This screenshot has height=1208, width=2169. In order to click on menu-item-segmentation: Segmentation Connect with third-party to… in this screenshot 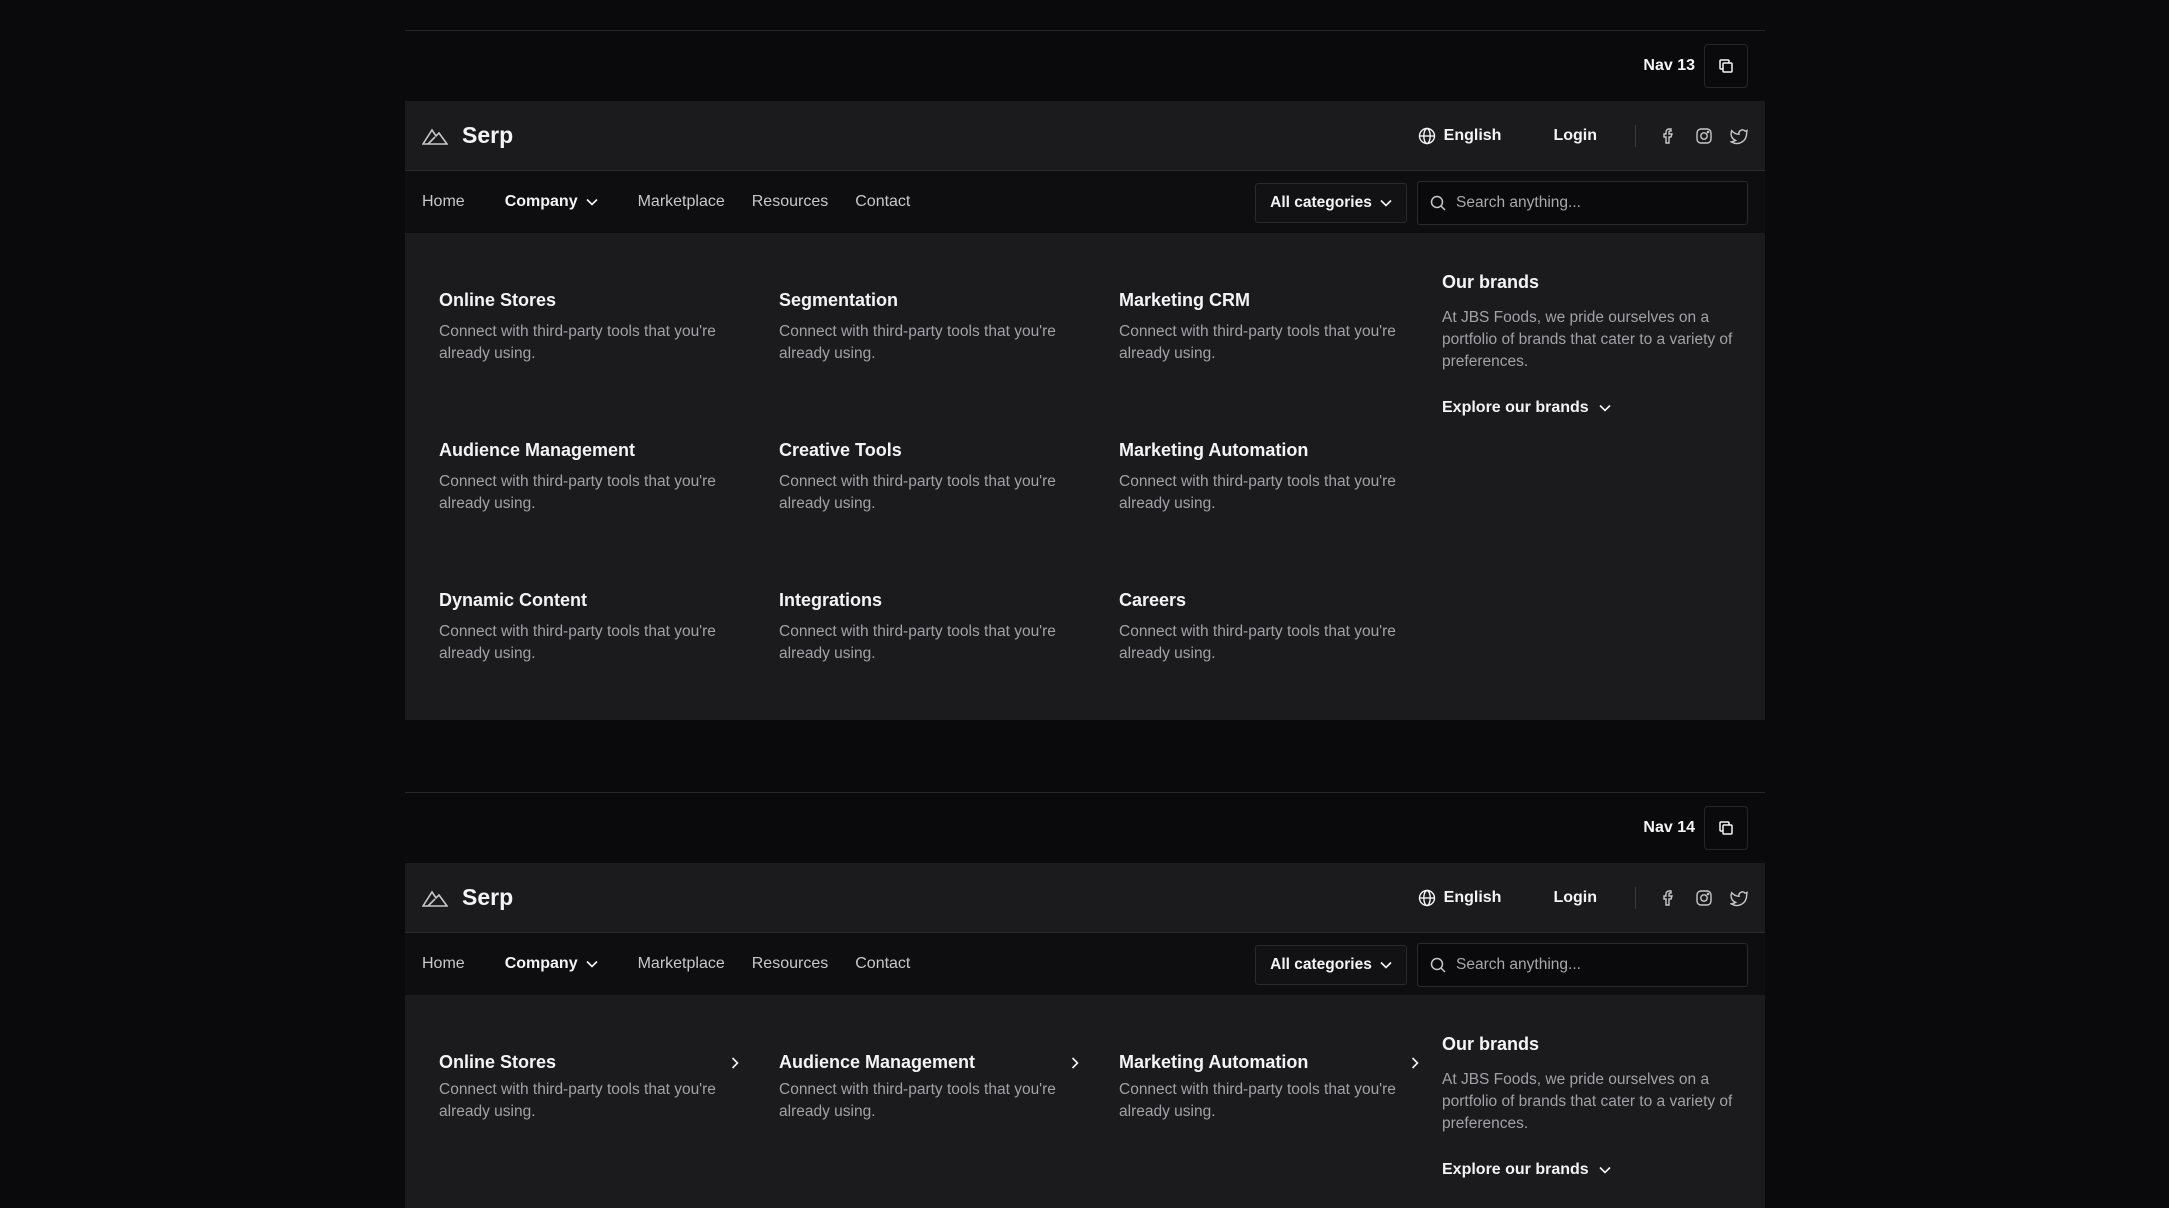, I will do `click(929, 327)`.